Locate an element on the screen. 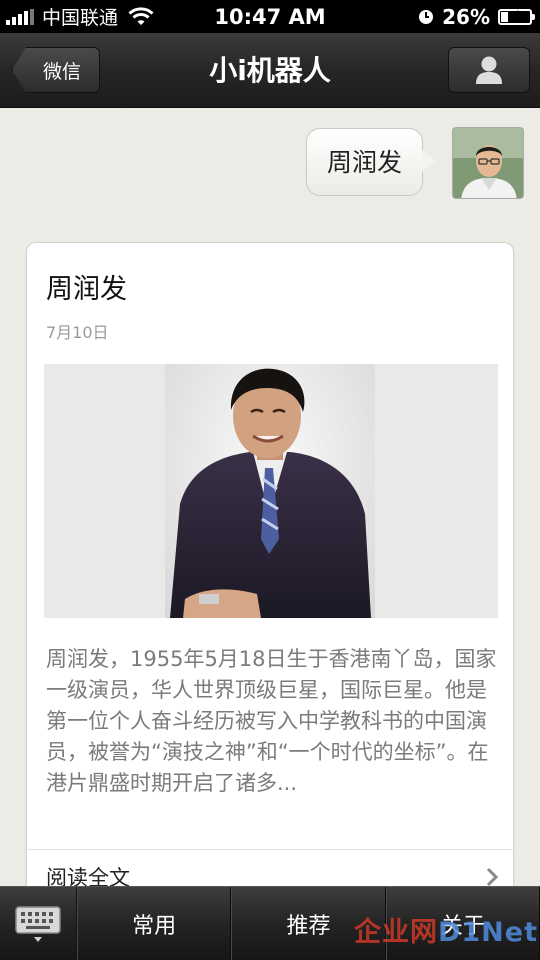 This screenshot has height=960, width=540. battery-percent: 26% is located at coordinates (466, 16).